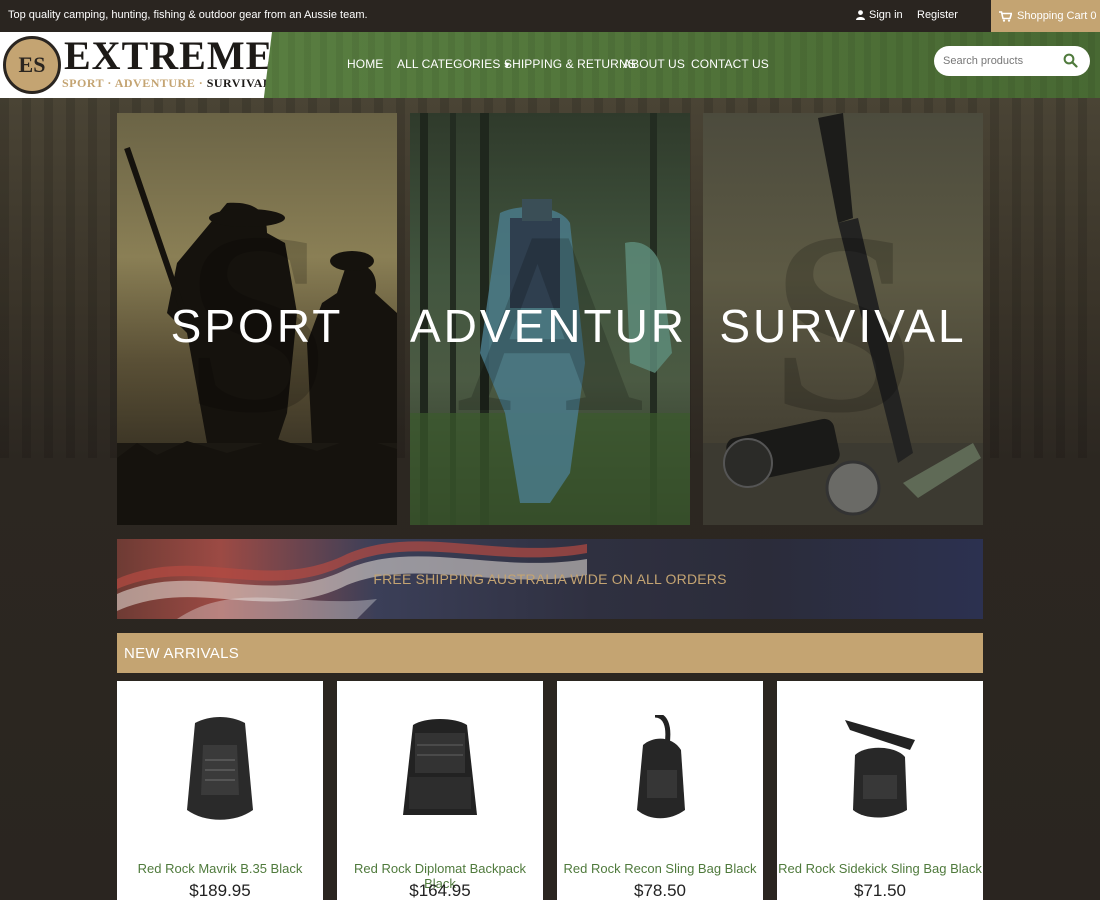  What do you see at coordinates (169, 55) in the screenshot?
I see `logo-wordmark: EXTREME` at bounding box center [169, 55].